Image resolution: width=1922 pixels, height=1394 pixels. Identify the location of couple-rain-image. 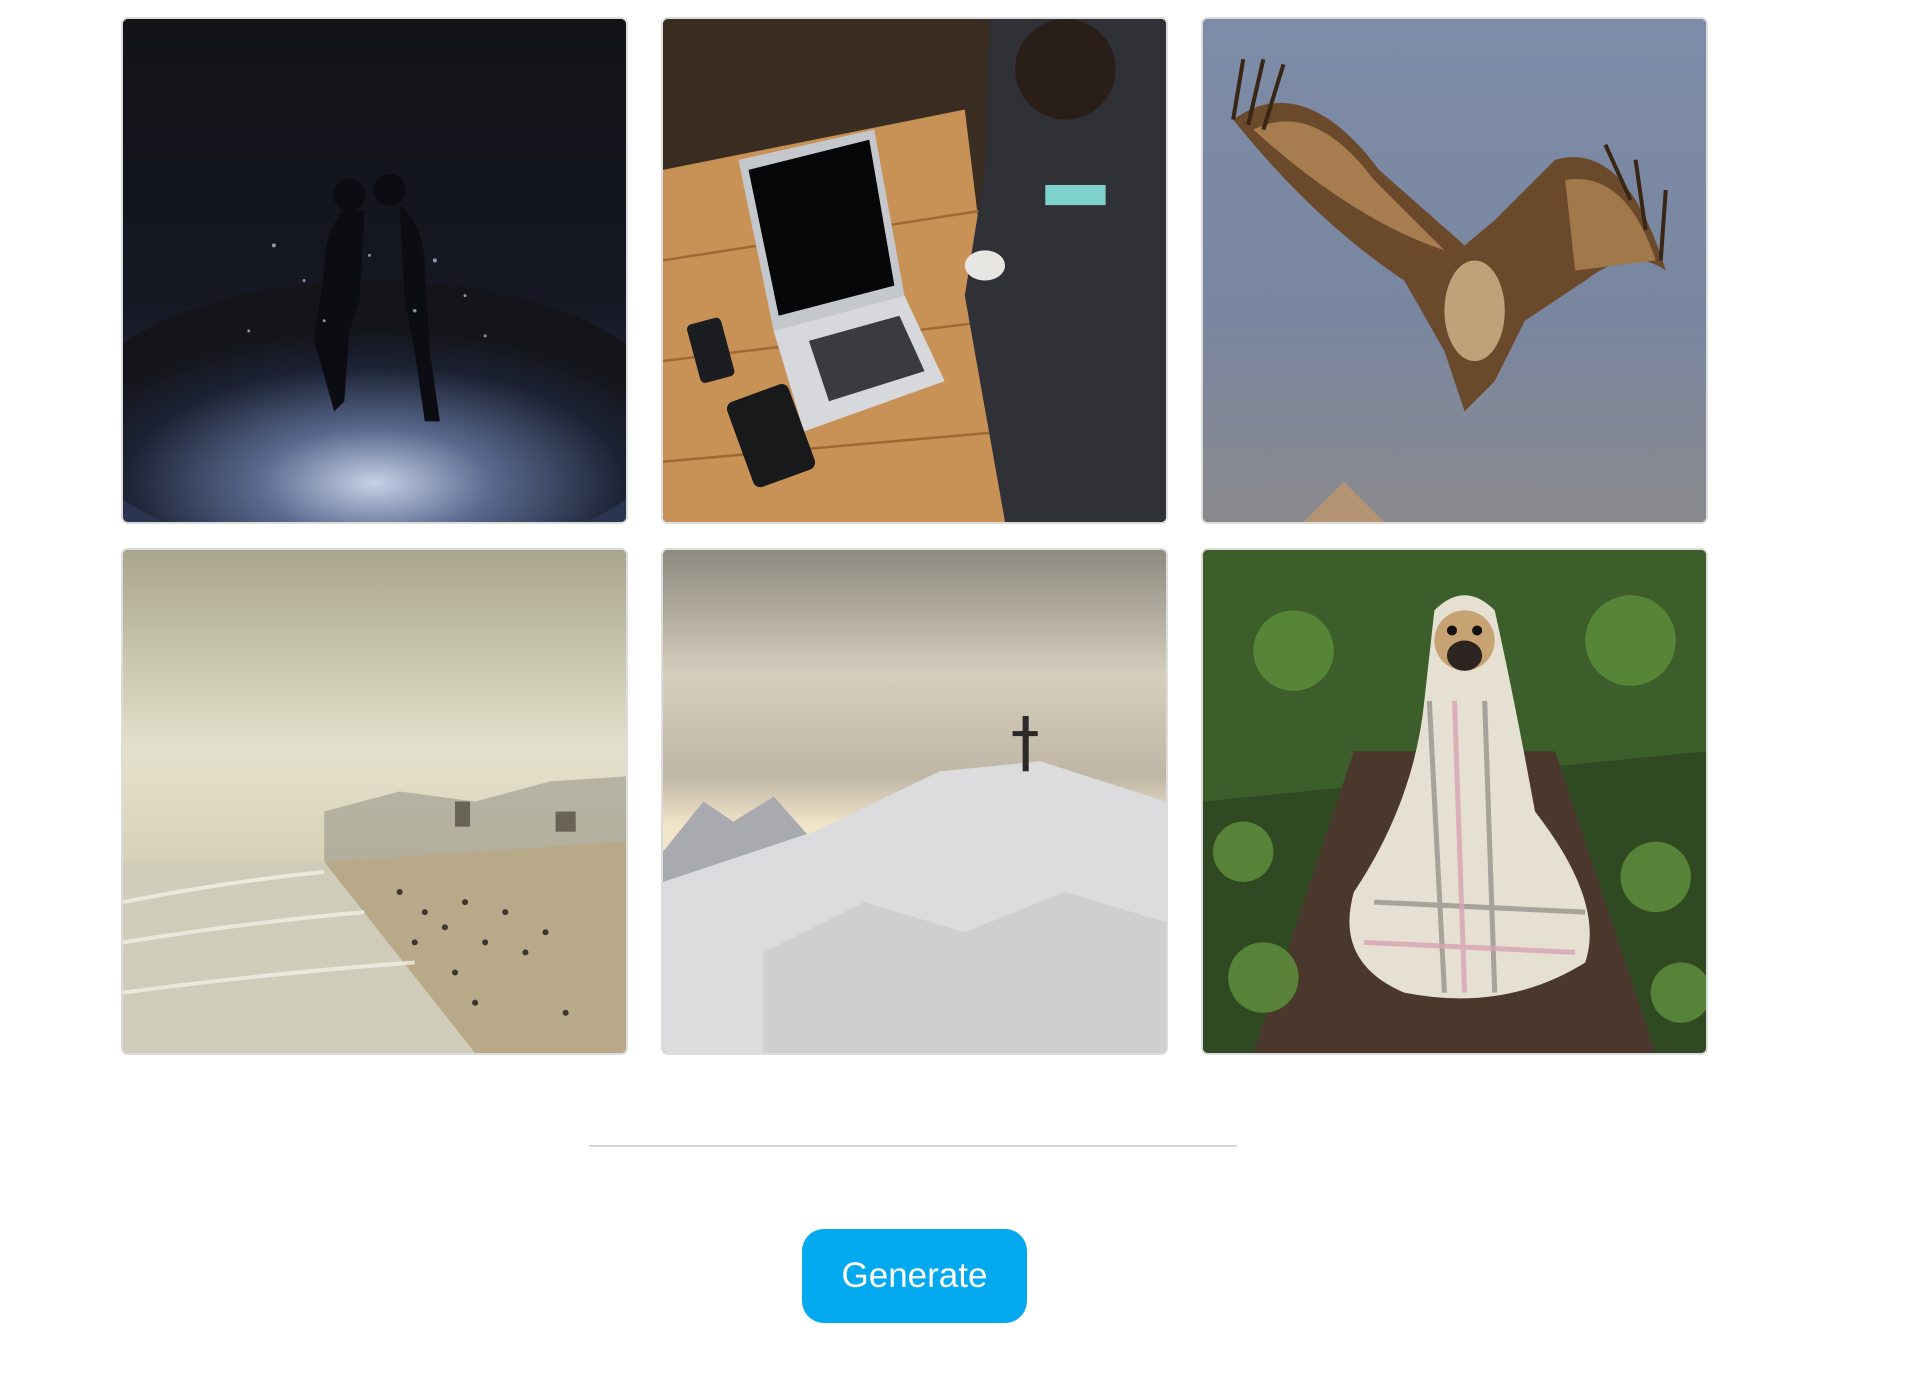
(374, 270).